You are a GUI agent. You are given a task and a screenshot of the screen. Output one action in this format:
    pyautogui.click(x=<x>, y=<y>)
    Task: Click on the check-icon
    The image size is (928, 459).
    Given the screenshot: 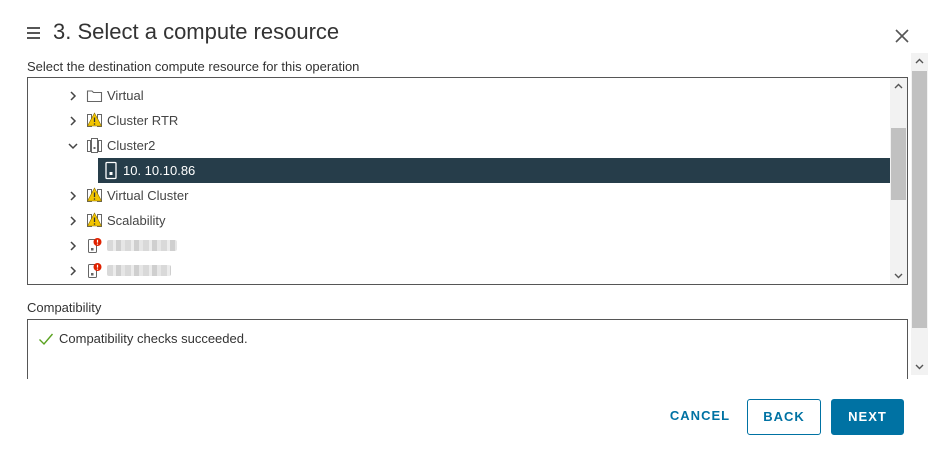 What is the action you would take?
    pyautogui.click(x=46, y=339)
    